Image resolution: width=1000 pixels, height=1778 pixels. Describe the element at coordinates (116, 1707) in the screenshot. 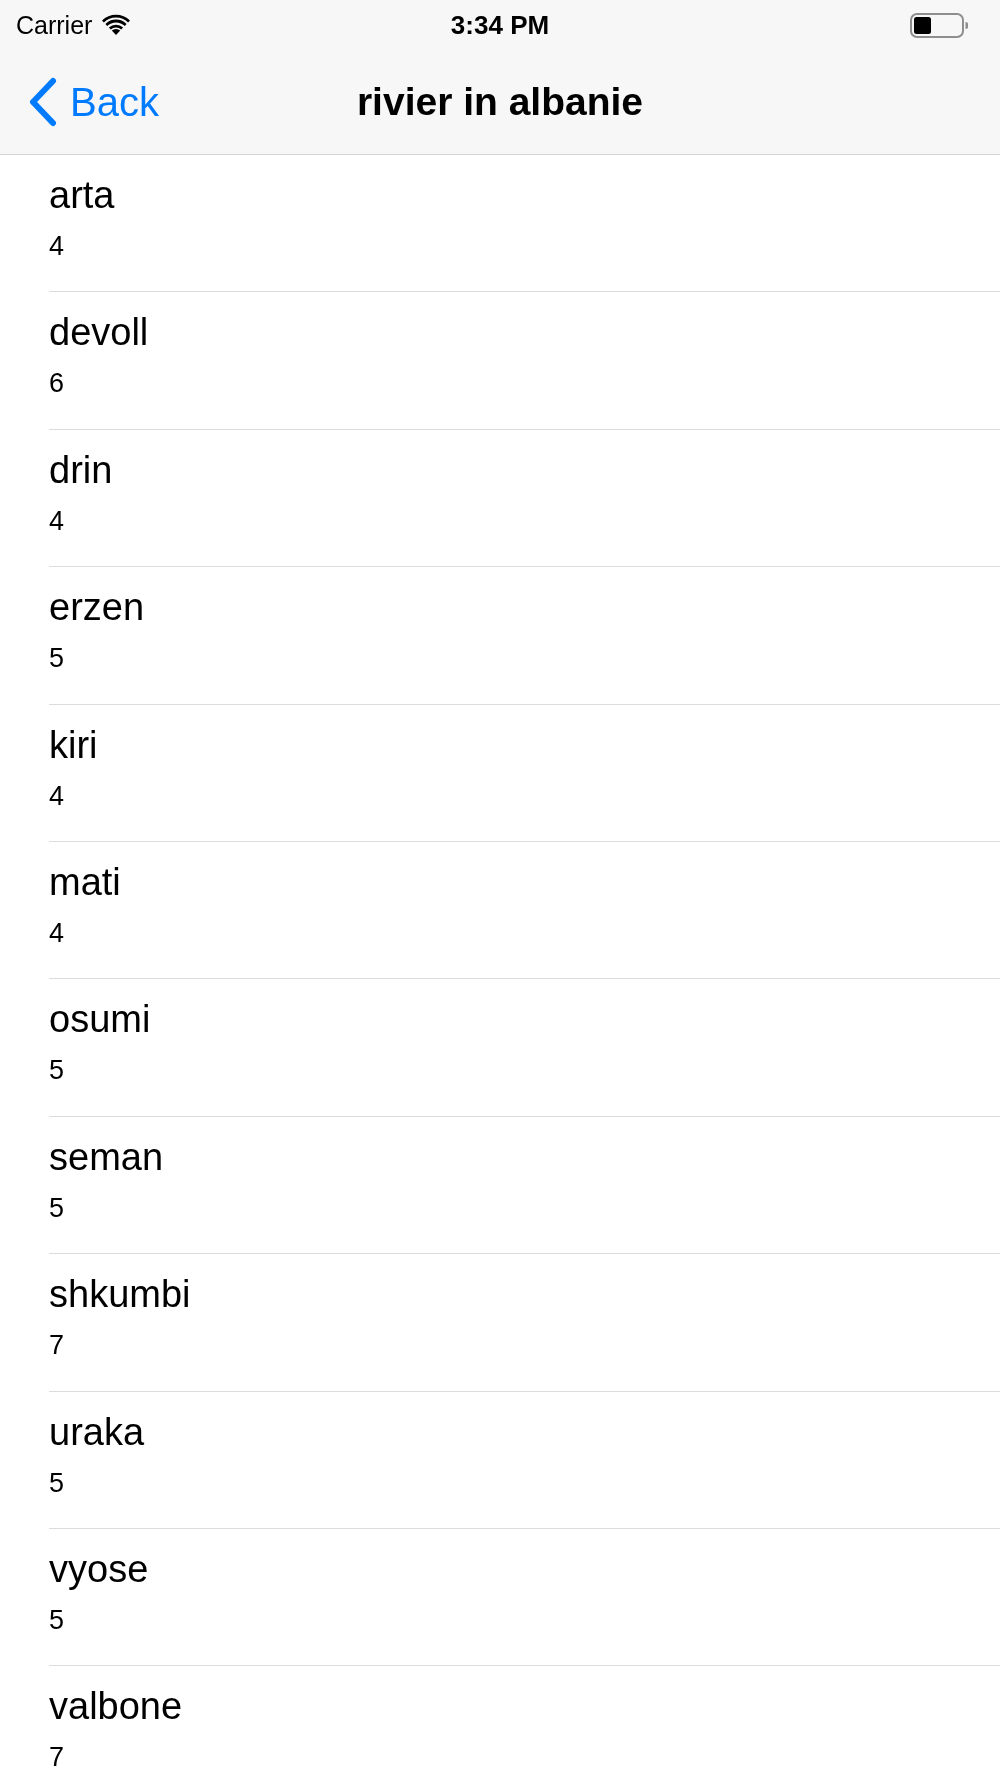

I see `row-title: valbone` at that location.